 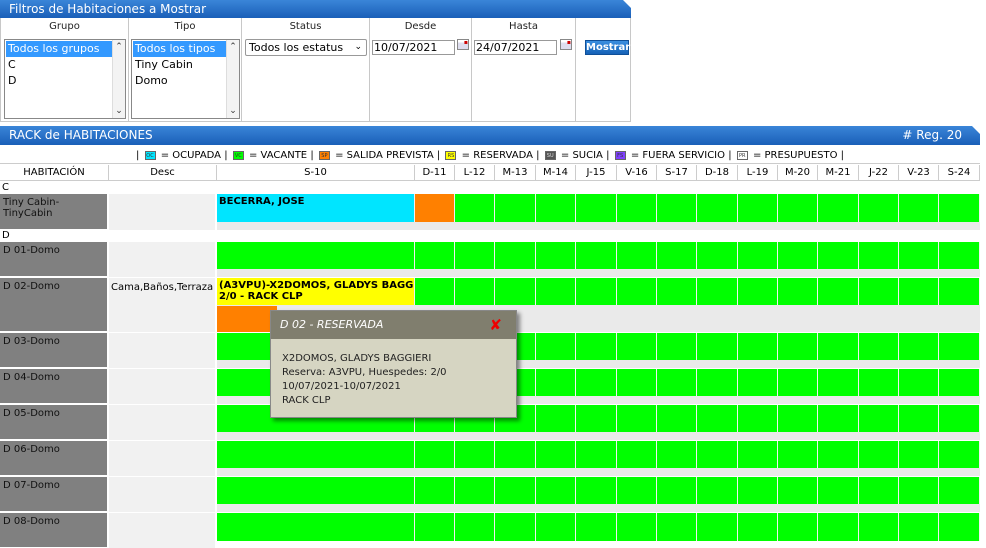 I want to click on grupo-option-all: Todos los grupos, so click(x=59, y=49).